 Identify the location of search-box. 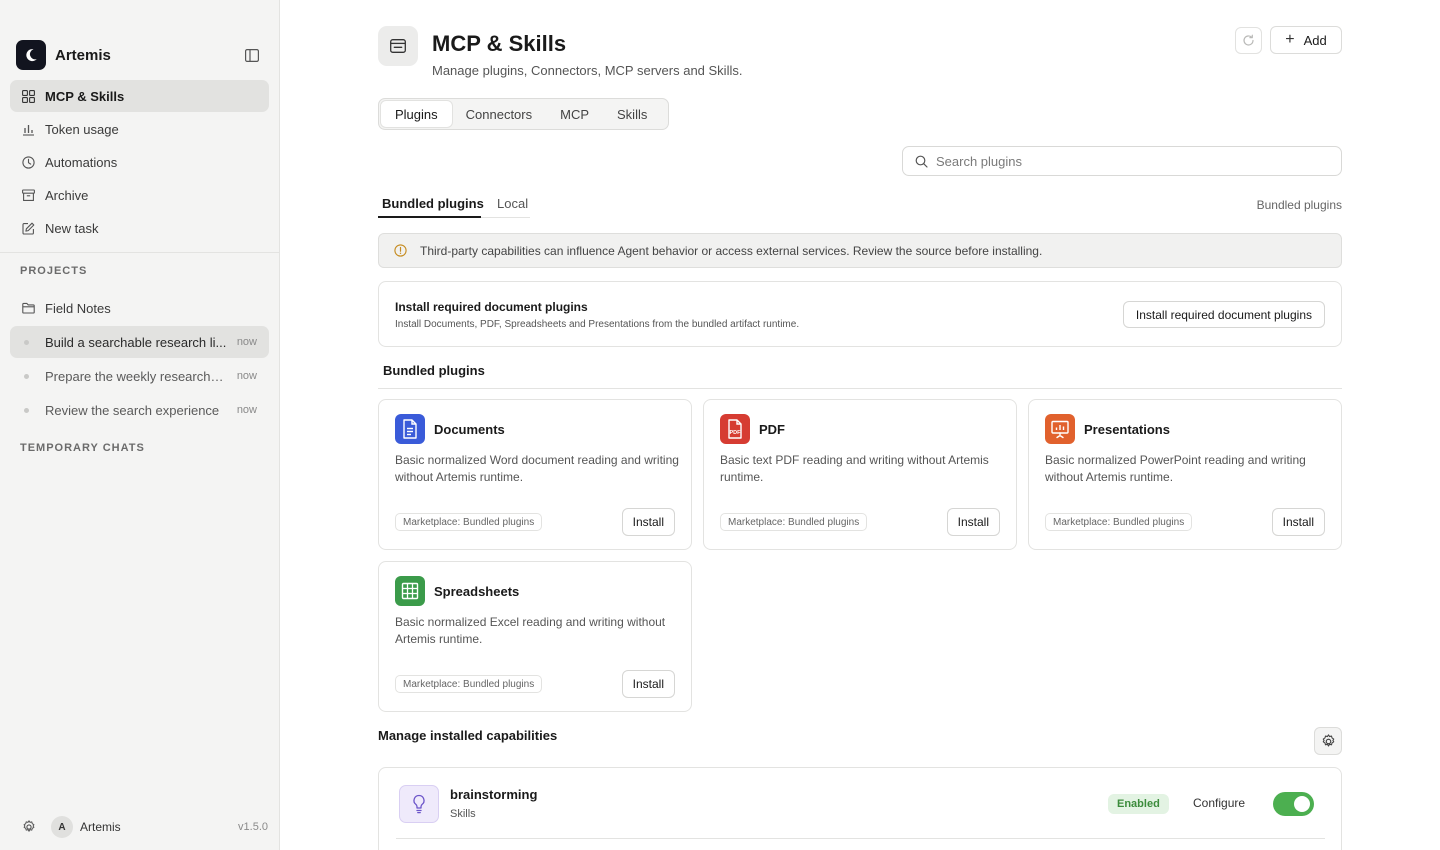
(1122, 161).